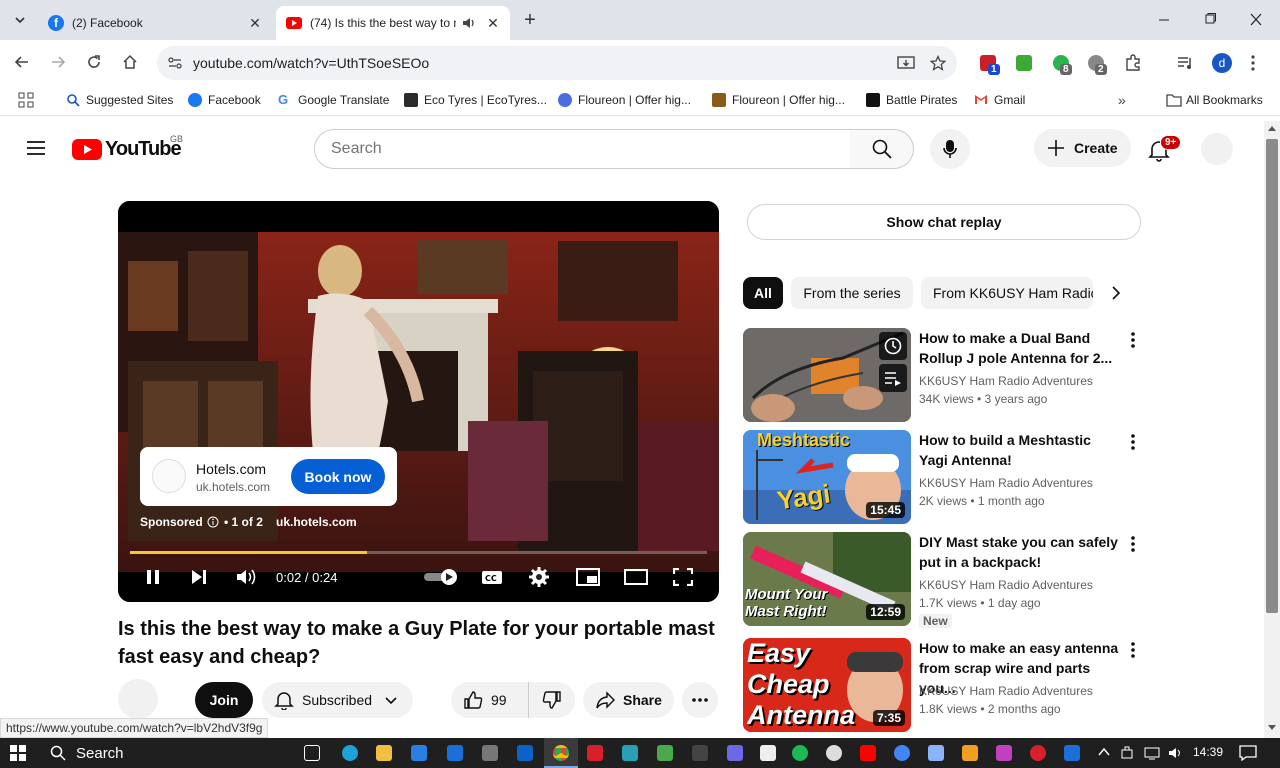 The image size is (1280, 768). I want to click on notification-center-icon, so click(1248, 753).